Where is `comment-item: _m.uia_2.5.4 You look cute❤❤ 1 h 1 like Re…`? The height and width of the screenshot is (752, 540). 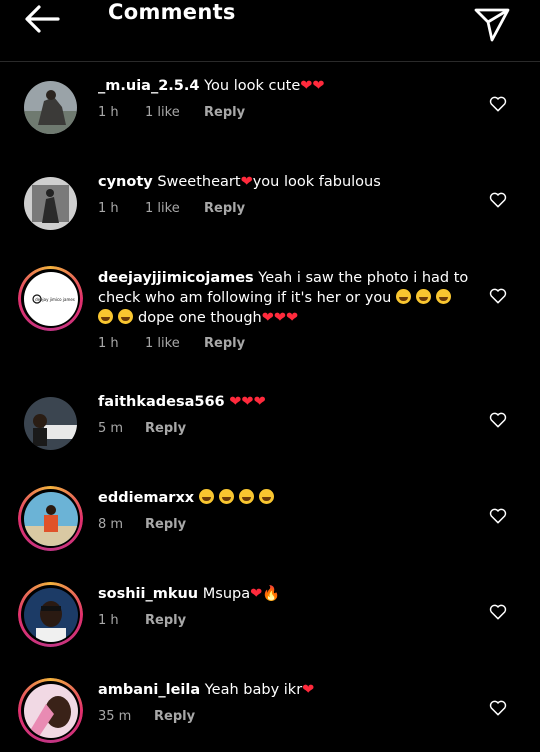
comment-item: _m.uia_2.5.4 You look cute❤❤ 1 h 1 like Re… is located at coordinates (270, 110).